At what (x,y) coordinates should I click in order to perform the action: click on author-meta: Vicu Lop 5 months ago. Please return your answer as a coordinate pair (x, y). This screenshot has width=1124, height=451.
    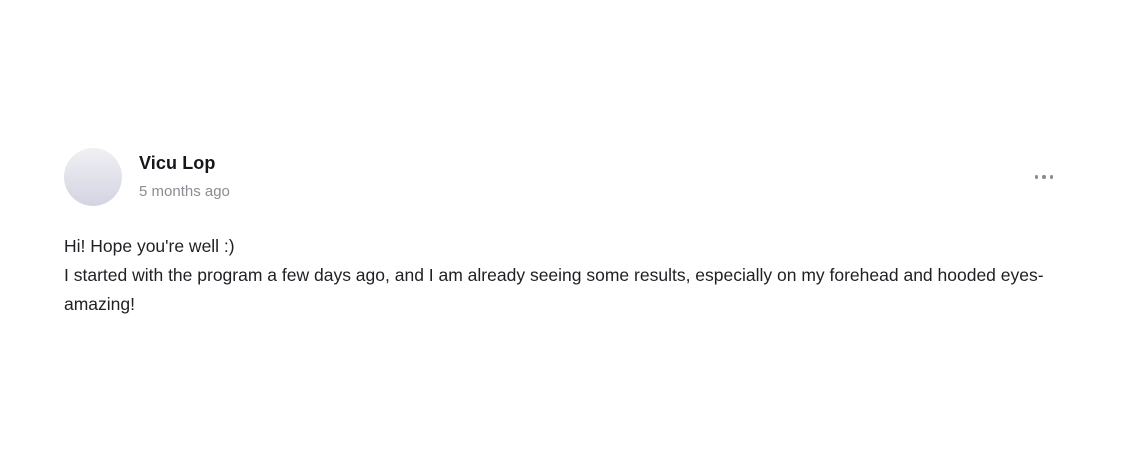
    Looking at the image, I should click on (184, 174).